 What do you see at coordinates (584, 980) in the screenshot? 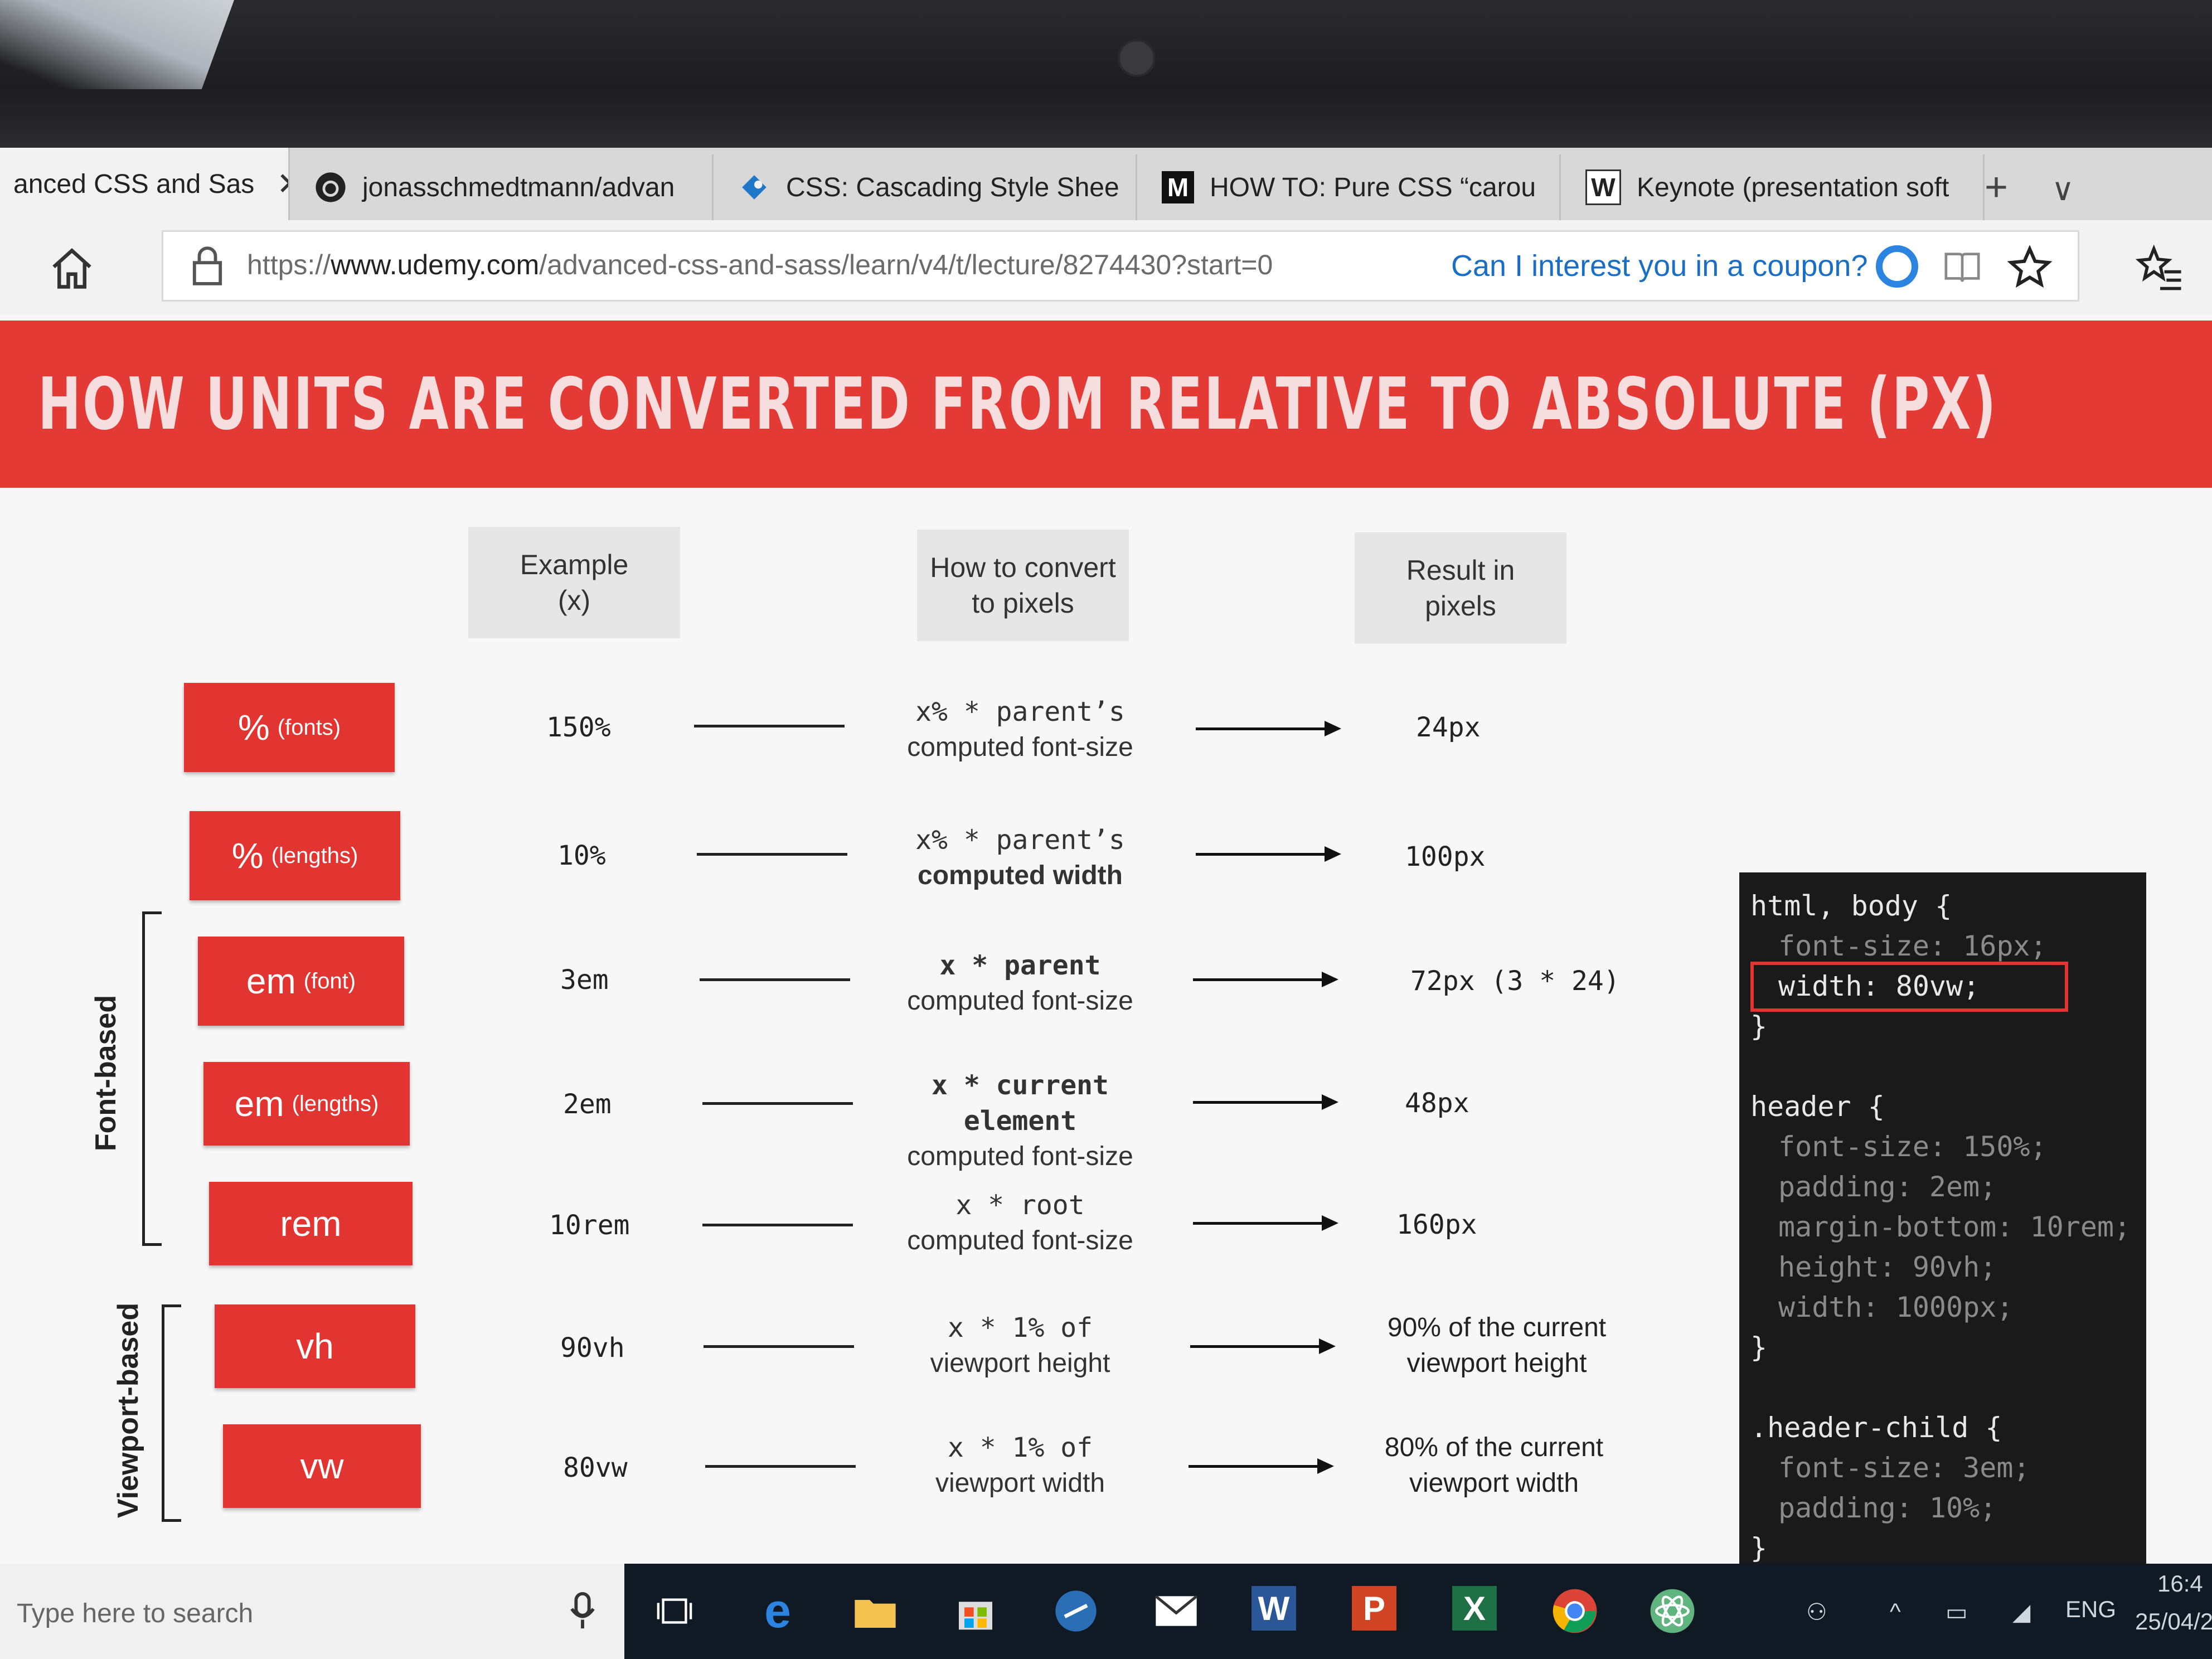
I see `example-value: 3em` at bounding box center [584, 980].